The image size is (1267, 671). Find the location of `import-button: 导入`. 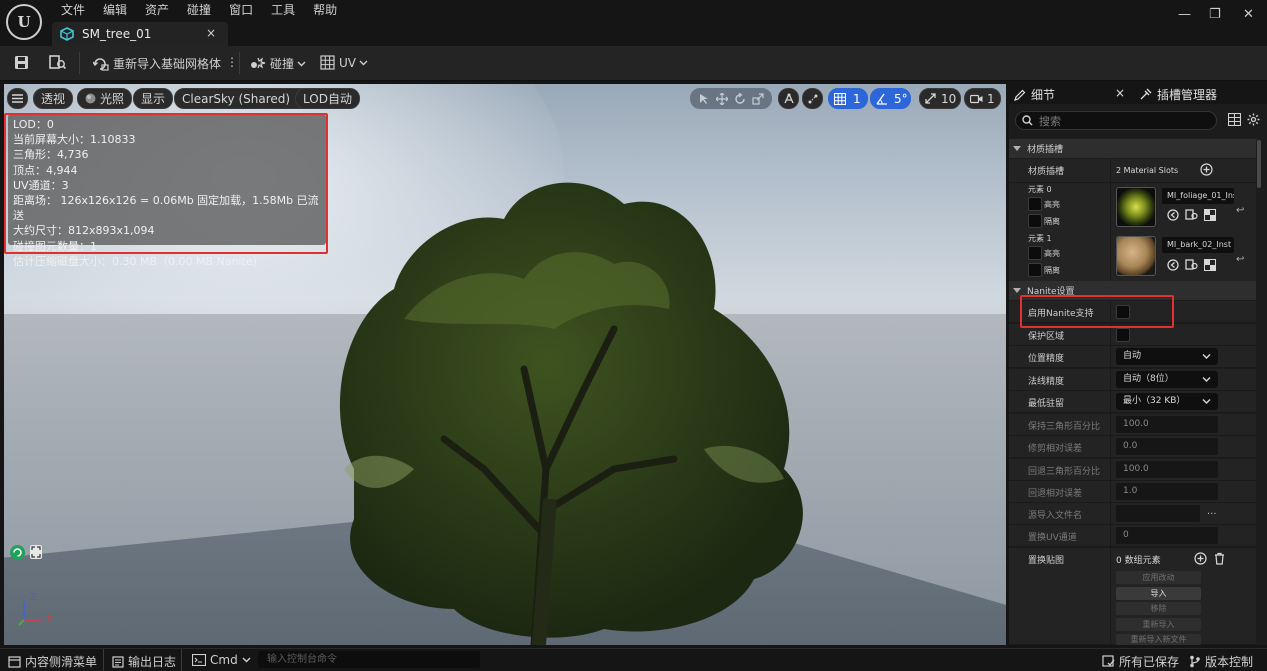

import-button: 导入 is located at coordinates (1158, 593).